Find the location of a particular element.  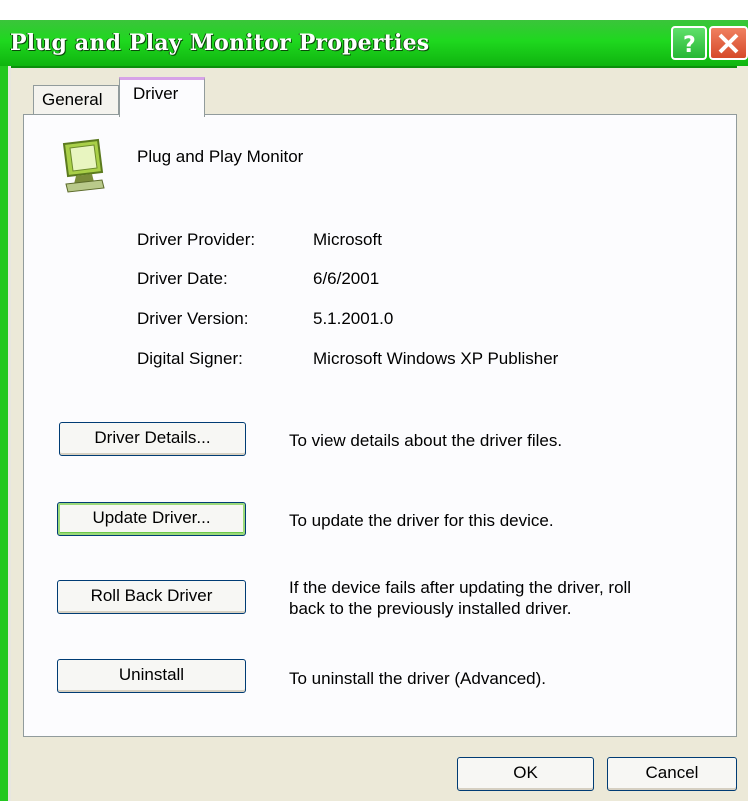

window-title: Plug and Play Monitor Properties is located at coordinates (220, 43).